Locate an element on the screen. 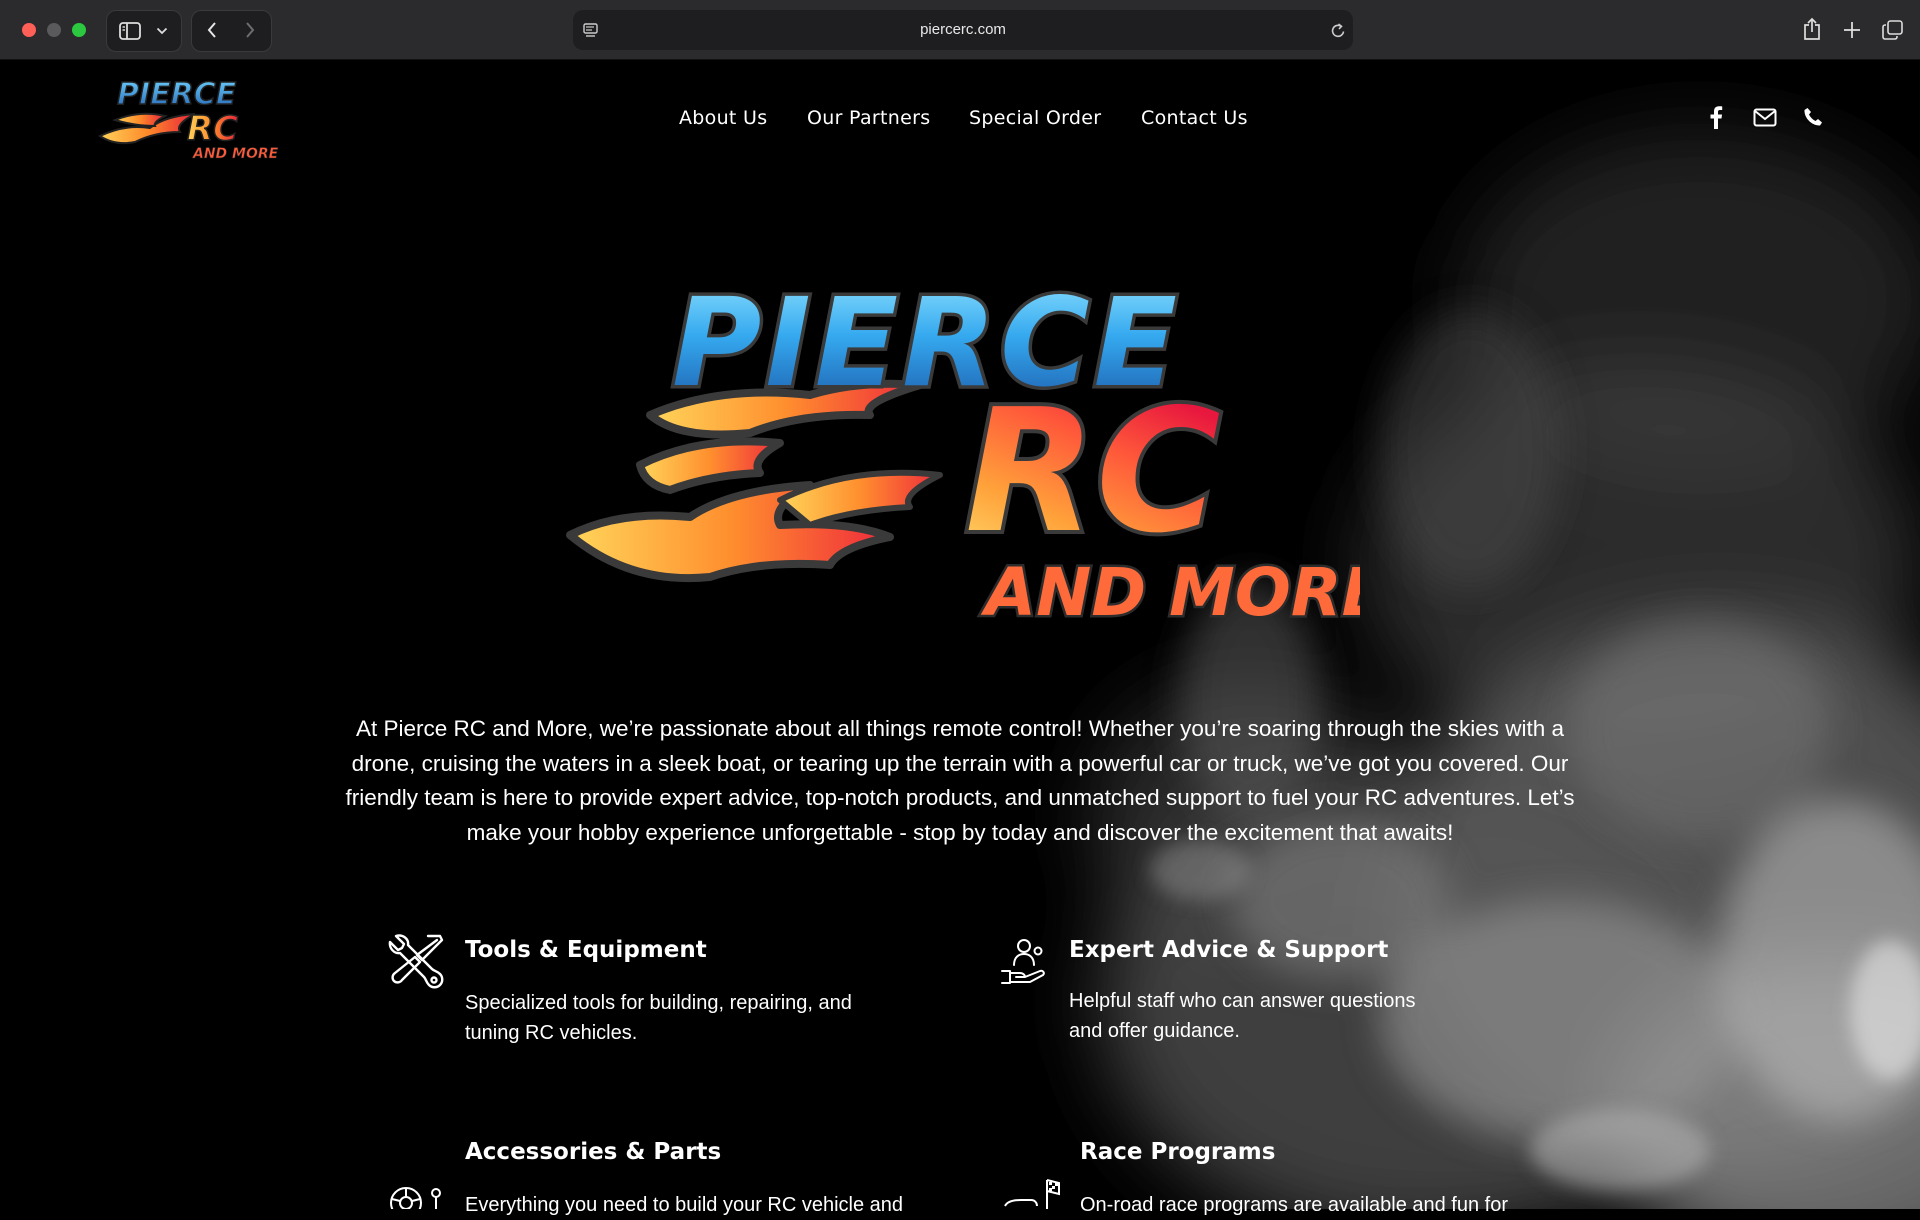  browser-toolbar: piercerc.com is located at coordinates (960, 30).